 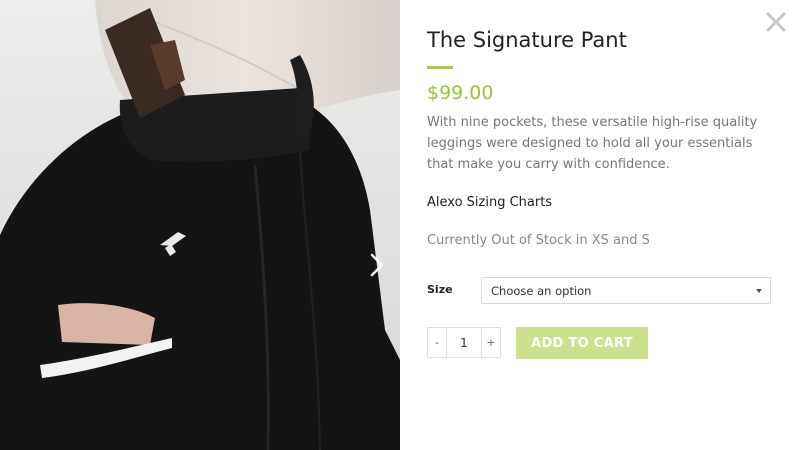 I want to click on product-title: The Signature Pant, so click(x=527, y=40).